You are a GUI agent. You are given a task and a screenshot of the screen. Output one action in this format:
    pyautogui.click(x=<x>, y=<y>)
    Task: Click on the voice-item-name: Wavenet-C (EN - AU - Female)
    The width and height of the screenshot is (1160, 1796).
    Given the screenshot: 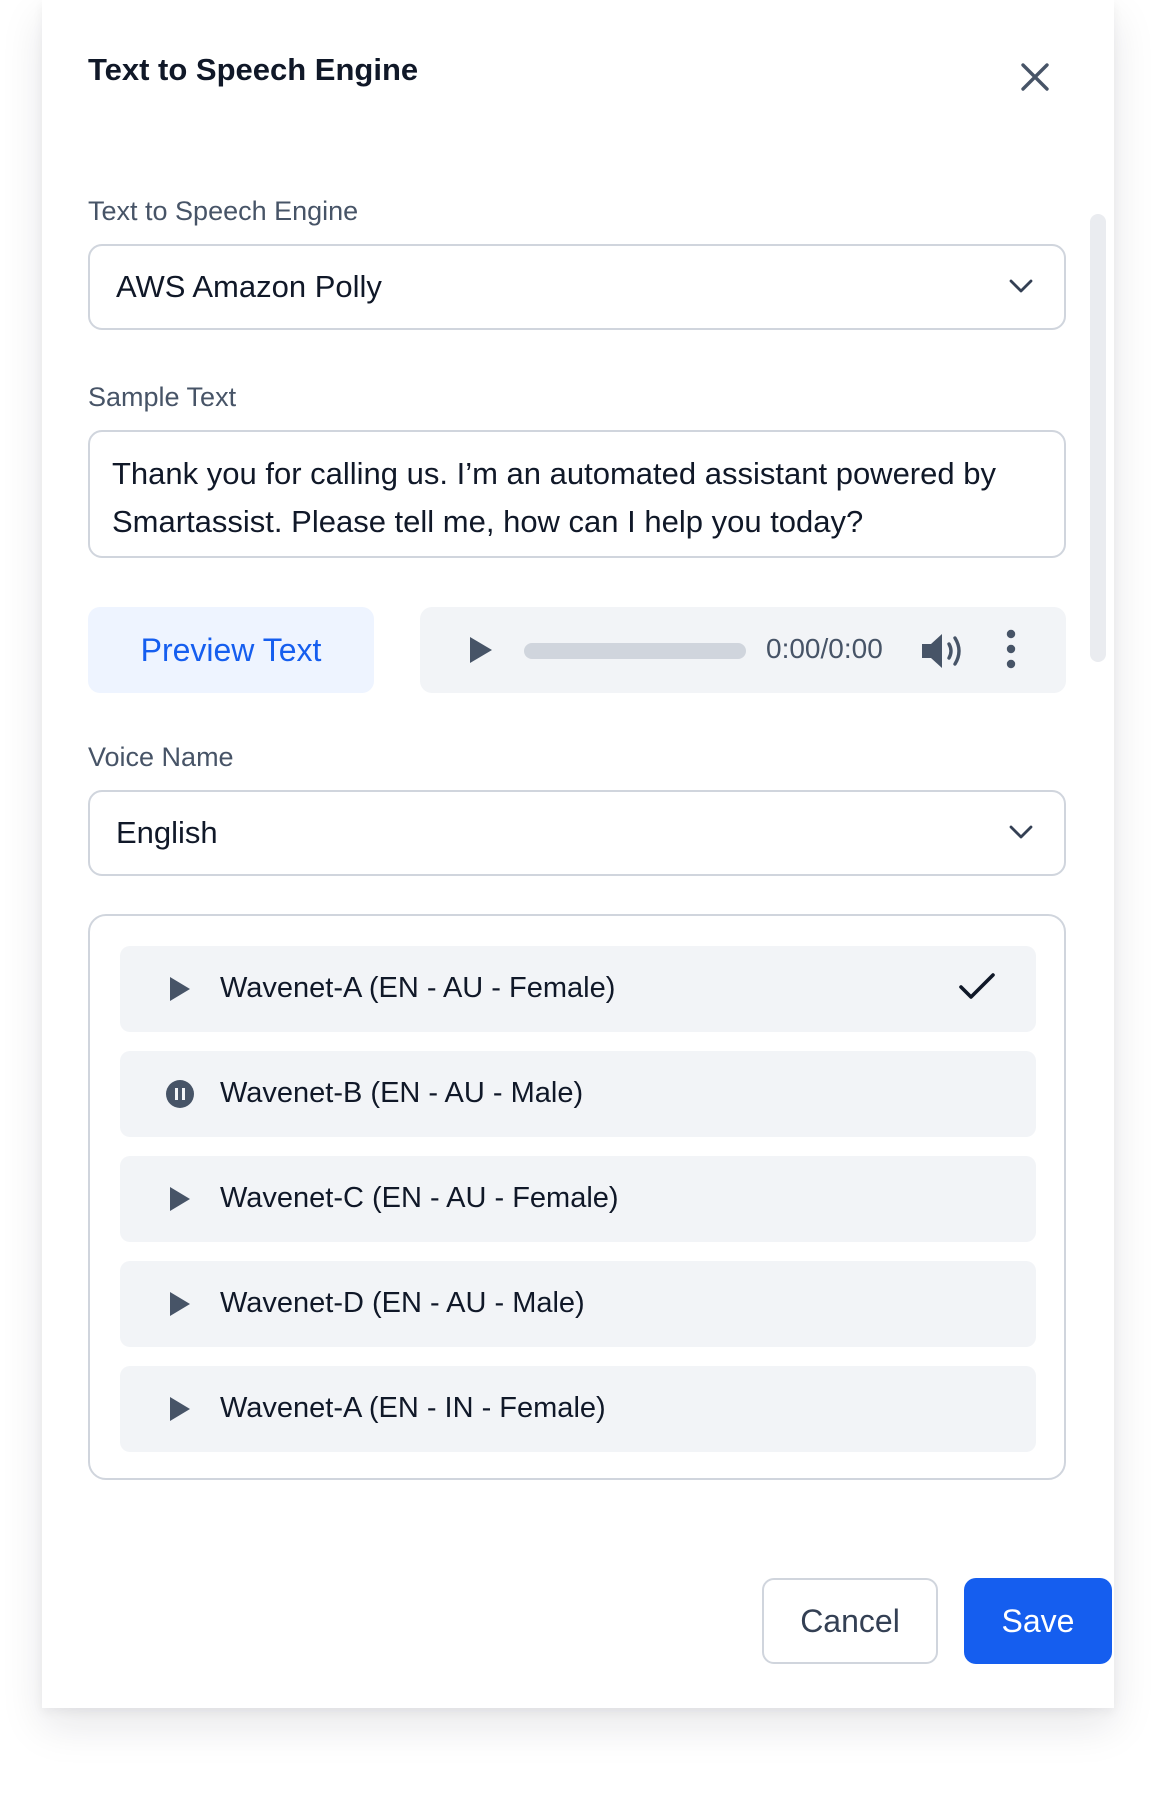 What is the action you would take?
    pyautogui.click(x=419, y=1198)
    